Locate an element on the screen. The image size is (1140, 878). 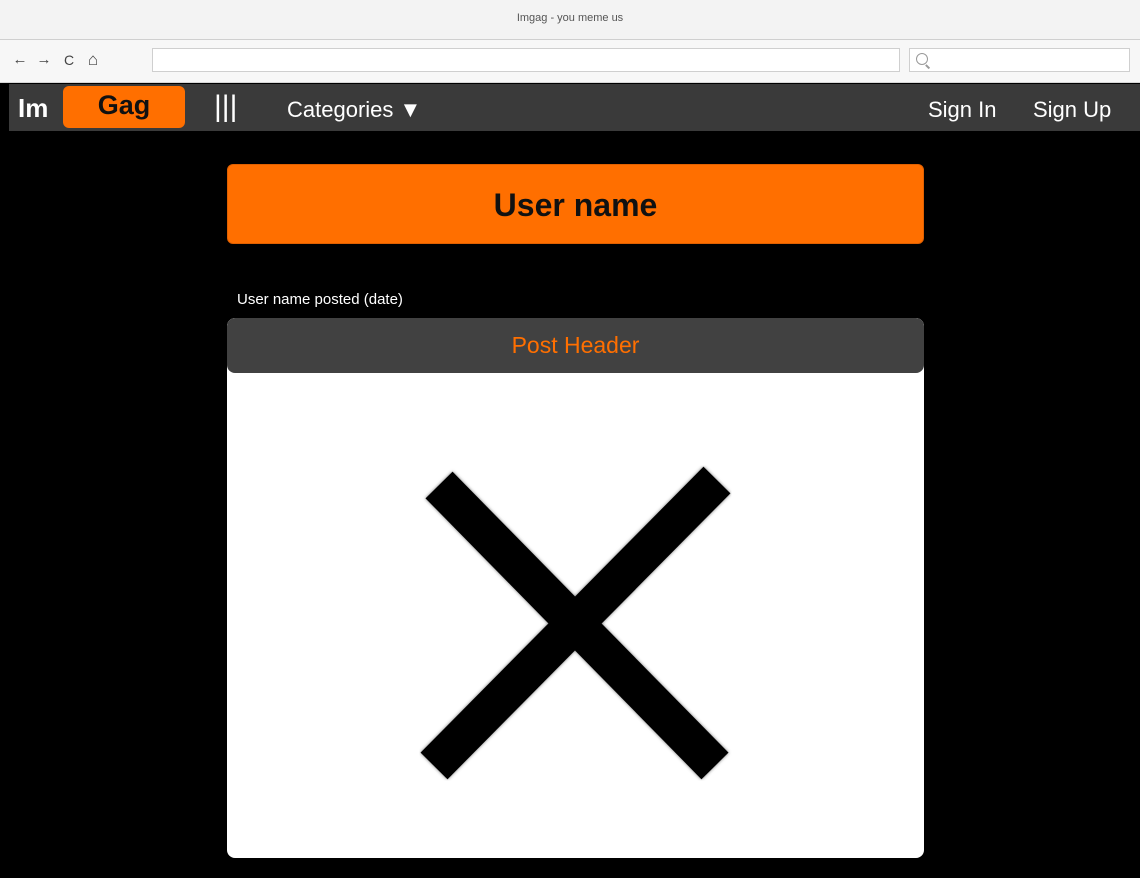
address-bar is located at coordinates (526, 60).